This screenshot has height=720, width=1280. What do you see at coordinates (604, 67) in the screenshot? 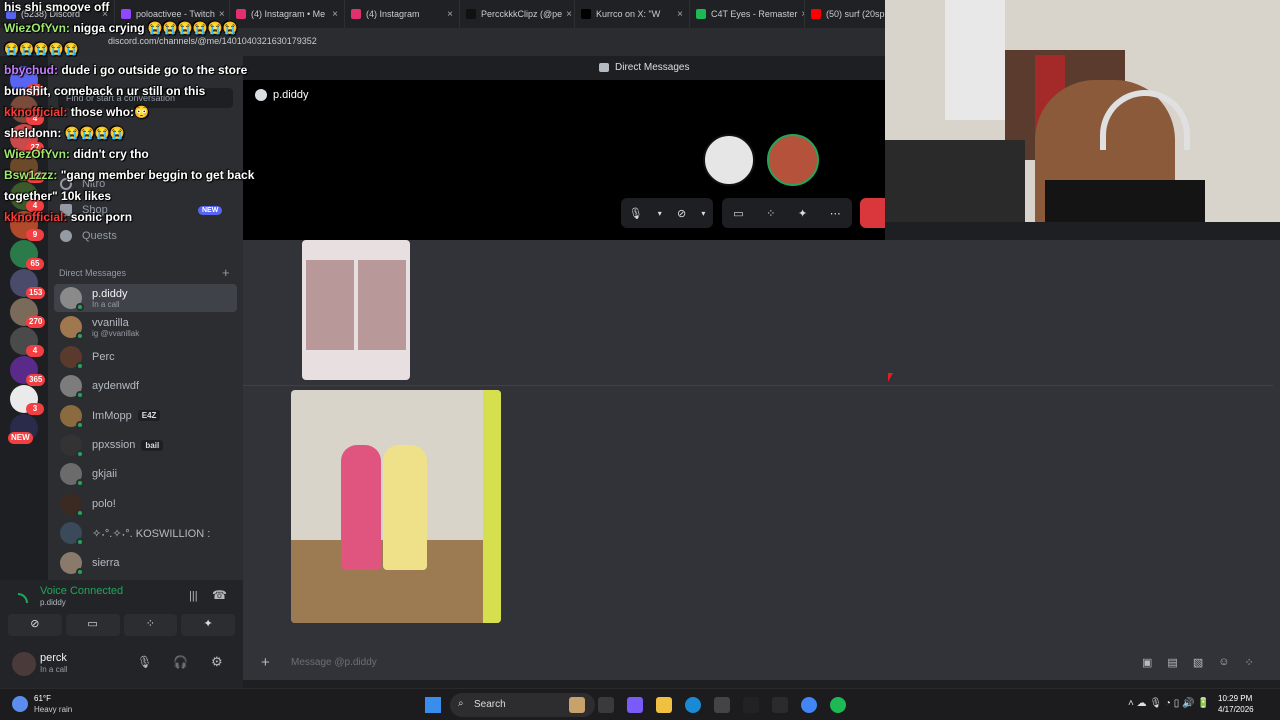
I see `dm-icon` at bounding box center [604, 67].